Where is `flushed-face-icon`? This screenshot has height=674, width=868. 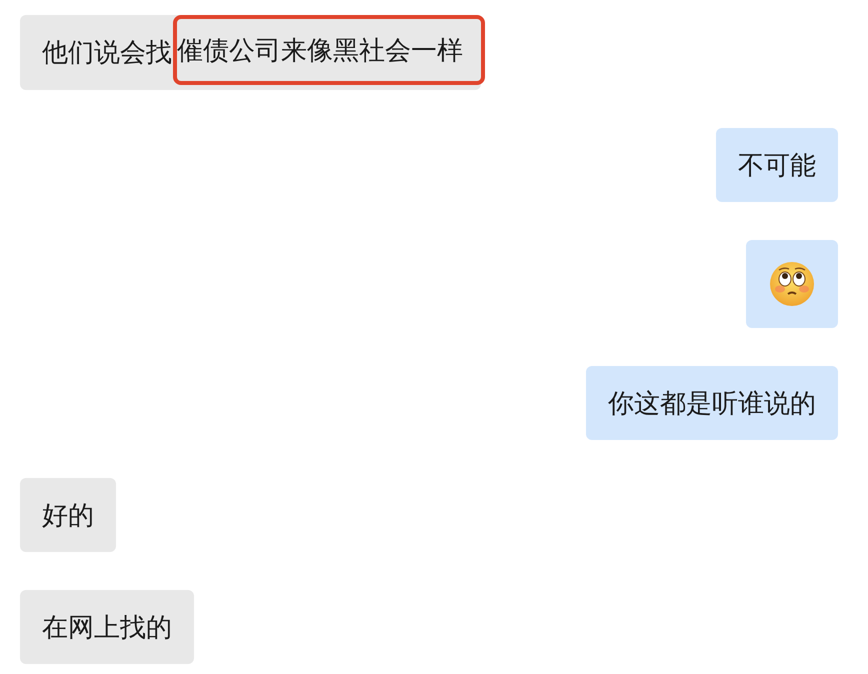 flushed-face-icon is located at coordinates (792, 284).